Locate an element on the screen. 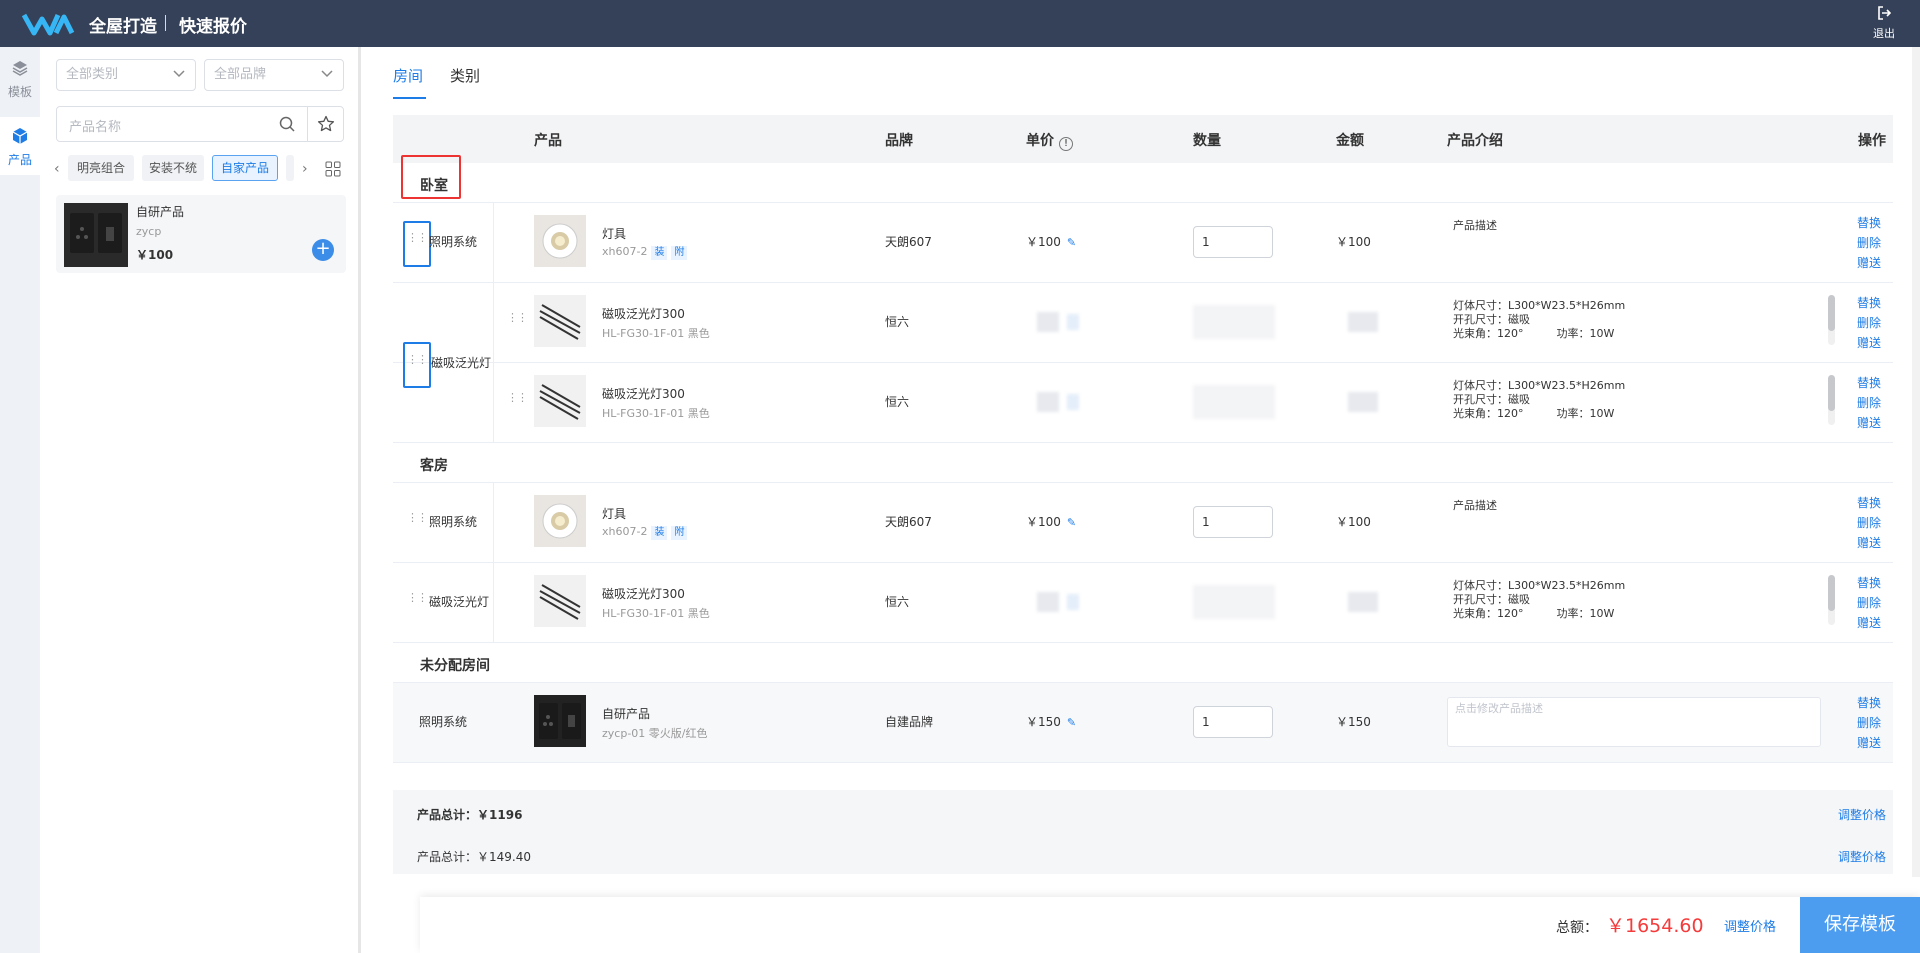 The width and height of the screenshot is (1920, 953). table-header: 产品 品牌 单价! 数量 金额 产品介绍 操作 is located at coordinates (1143, 139).